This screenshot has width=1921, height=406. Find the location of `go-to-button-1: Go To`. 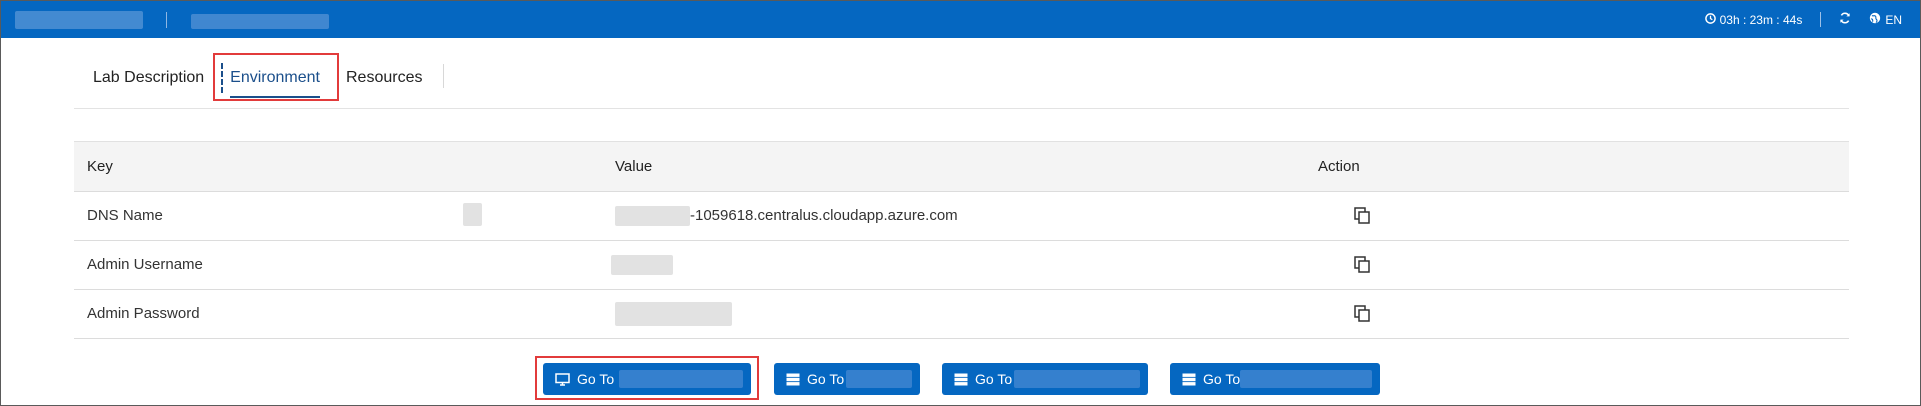

go-to-button-1: Go To is located at coordinates (847, 379).